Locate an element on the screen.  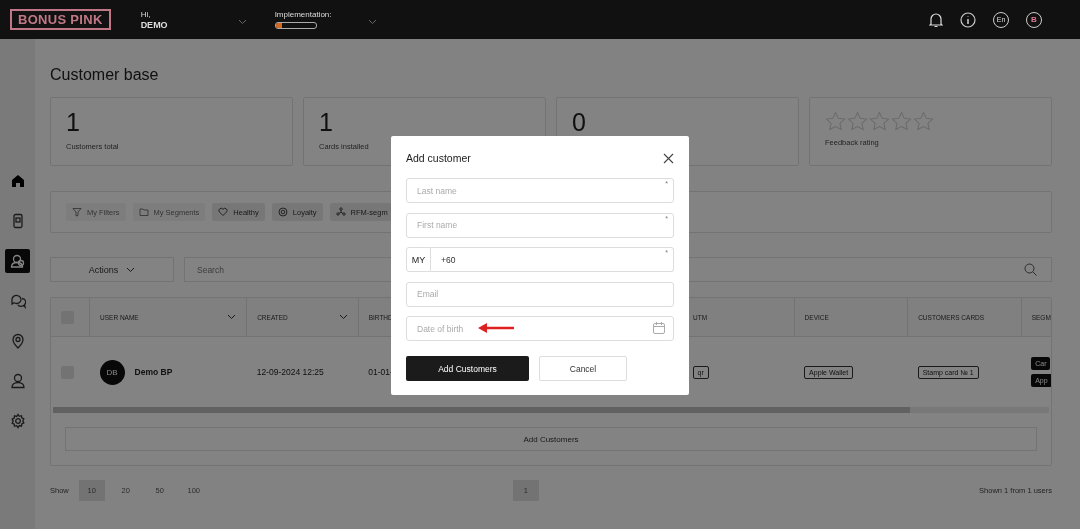
folder-icon is located at coordinates (143, 212).